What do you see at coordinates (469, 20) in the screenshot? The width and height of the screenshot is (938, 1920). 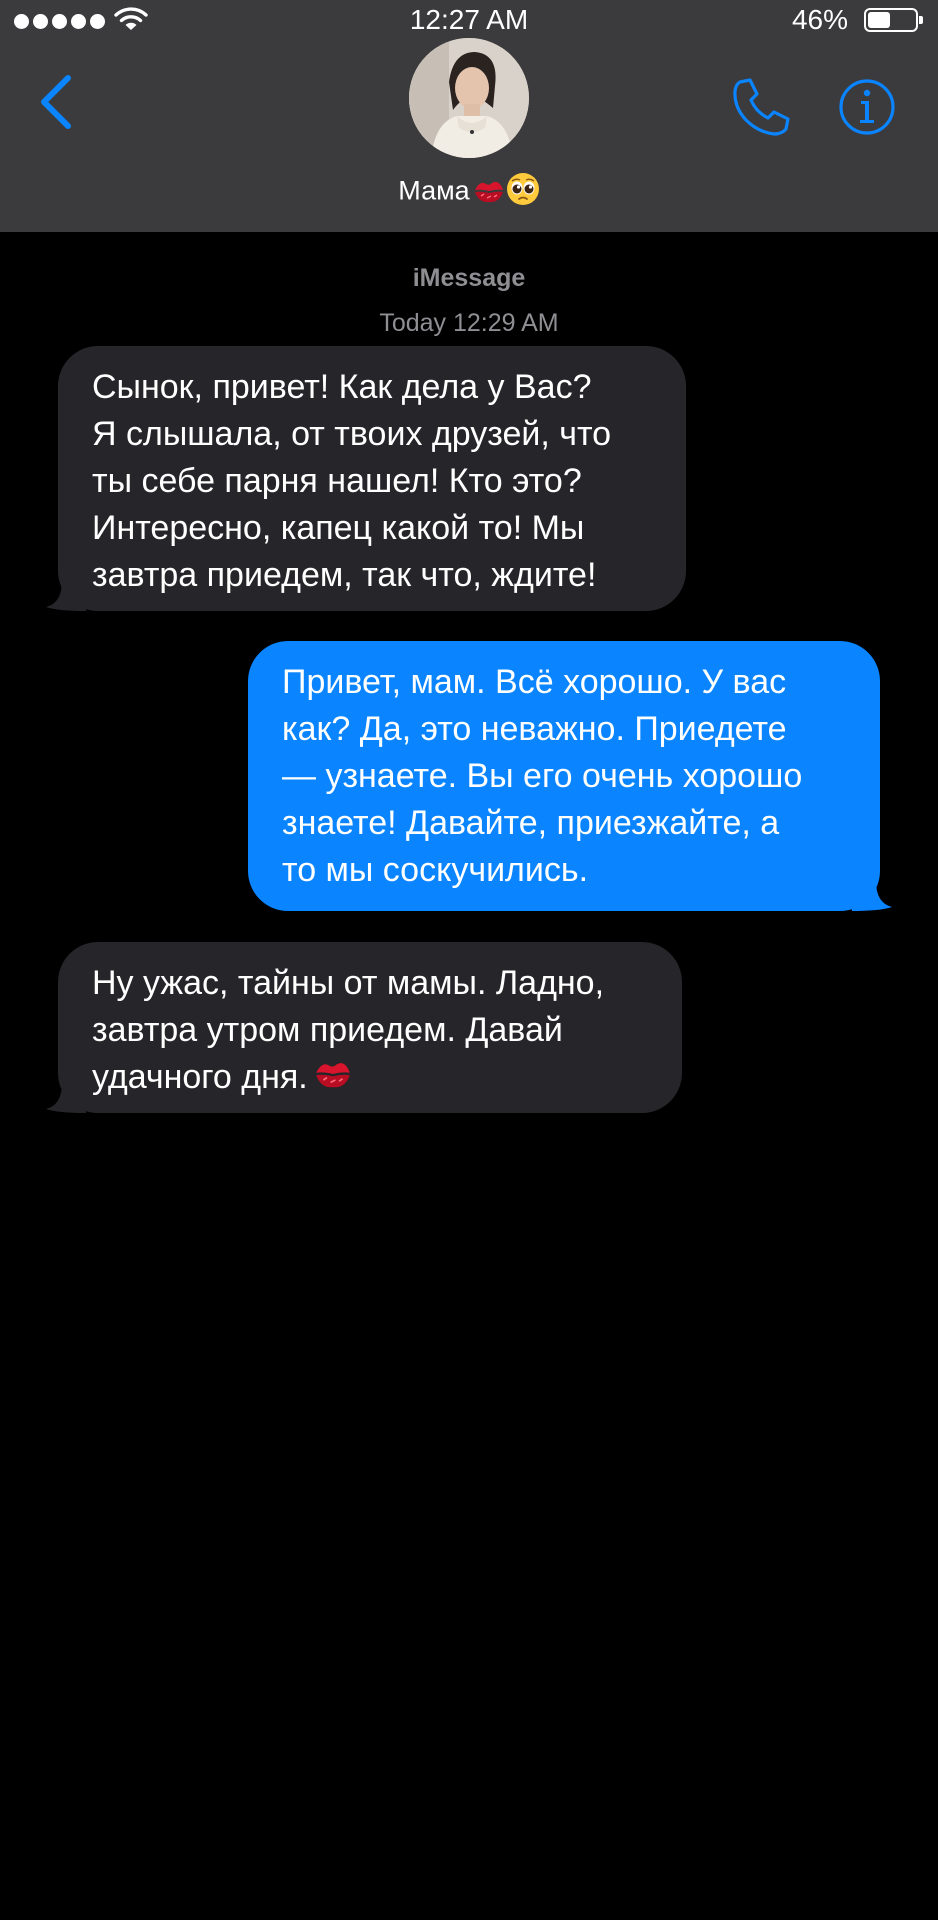 I see `status-bar: 12:27 AM 46%` at bounding box center [469, 20].